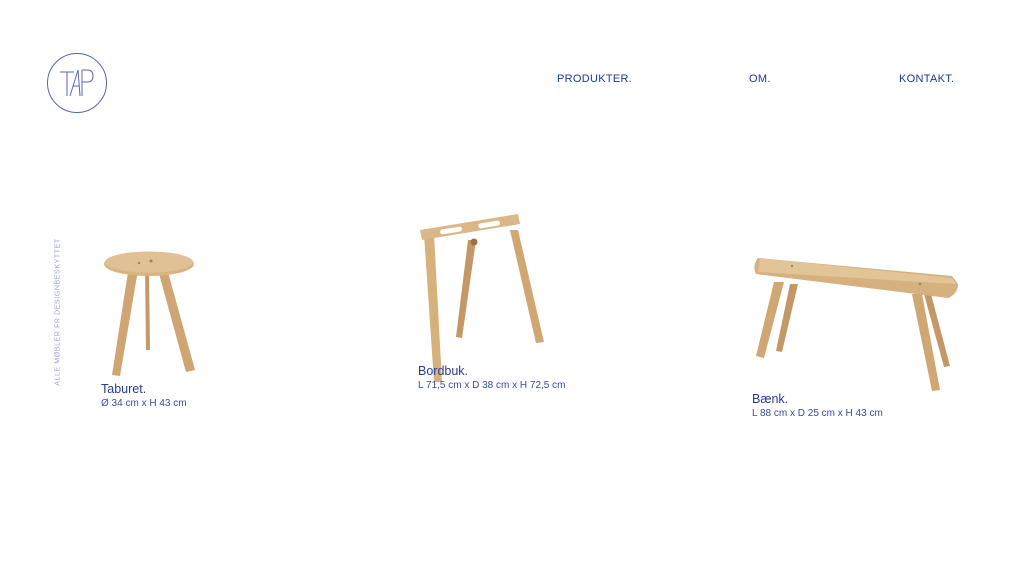 The height and width of the screenshot is (576, 1024). What do you see at coordinates (760, 79) in the screenshot?
I see `nav-om: OM.` at bounding box center [760, 79].